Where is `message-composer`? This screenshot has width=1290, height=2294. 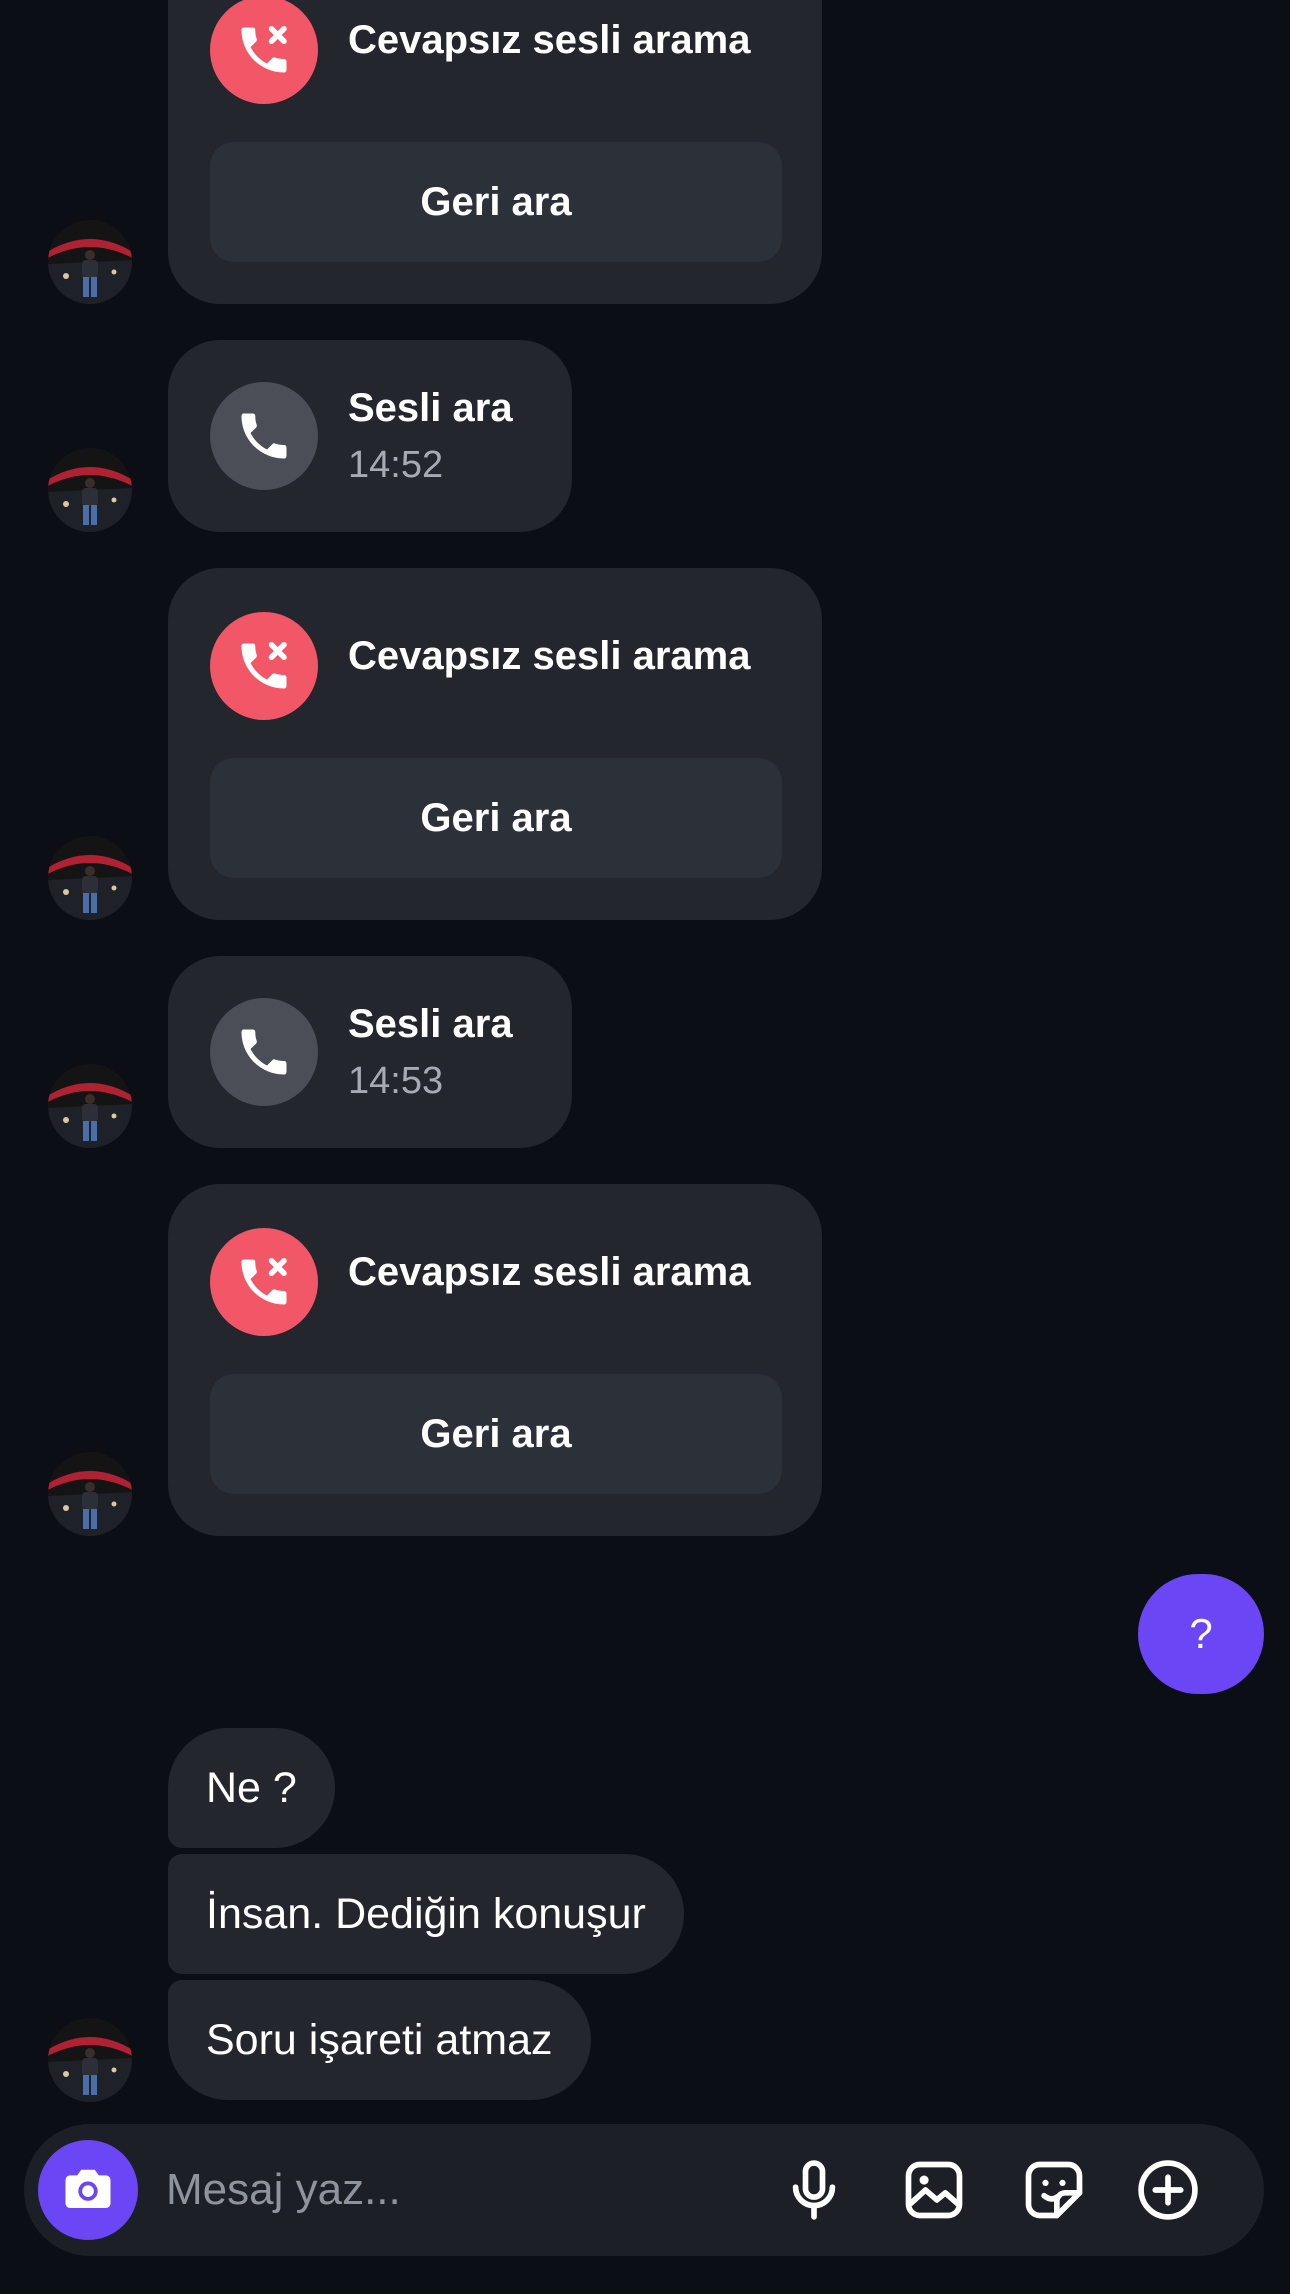 message-composer is located at coordinates (644, 2190).